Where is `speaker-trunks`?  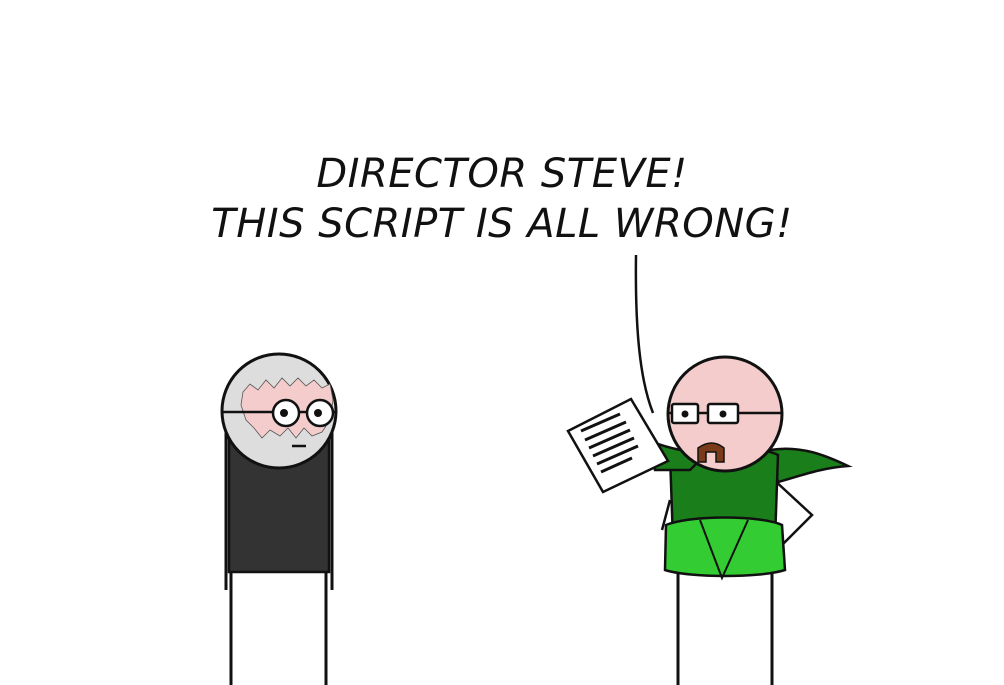 speaker-trunks is located at coordinates (725, 547).